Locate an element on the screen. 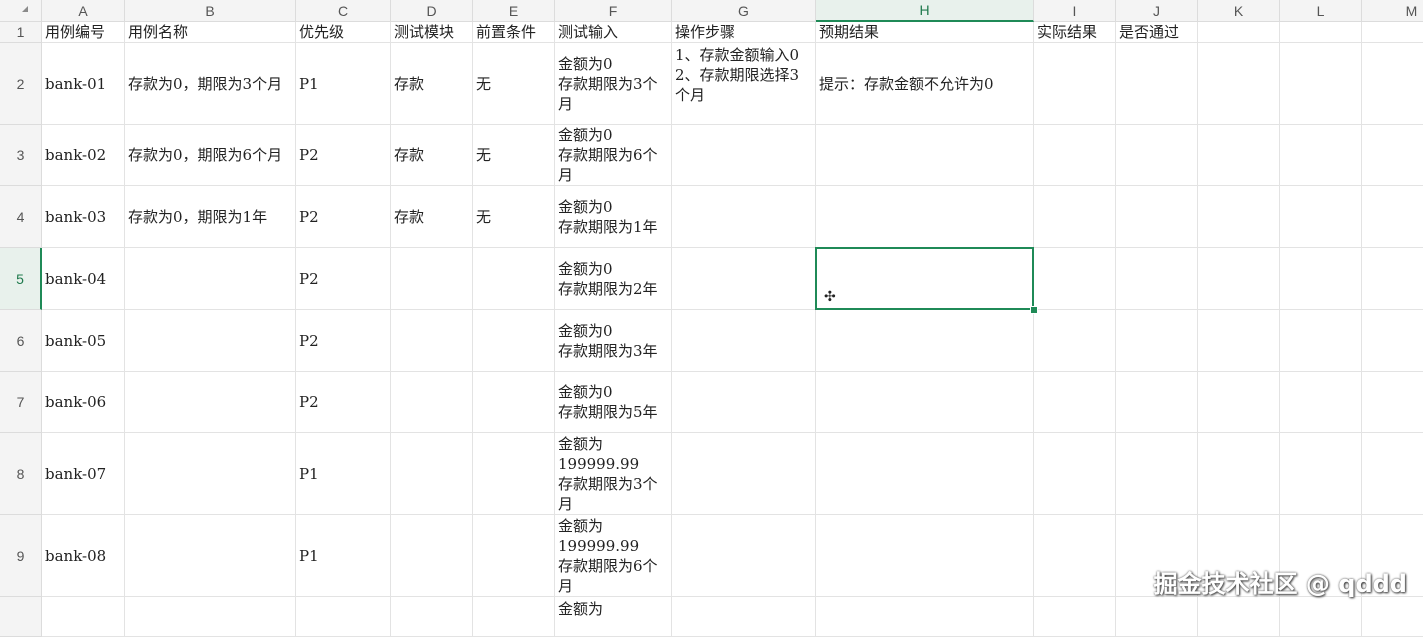 The width and height of the screenshot is (1423, 637). cell-i6 is located at coordinates (1075, 341).